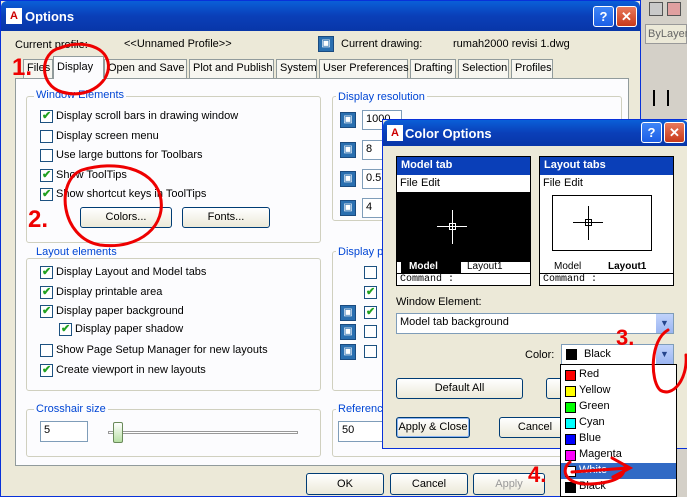  I want to click on annotation-step2: 2., so click(38, 219).